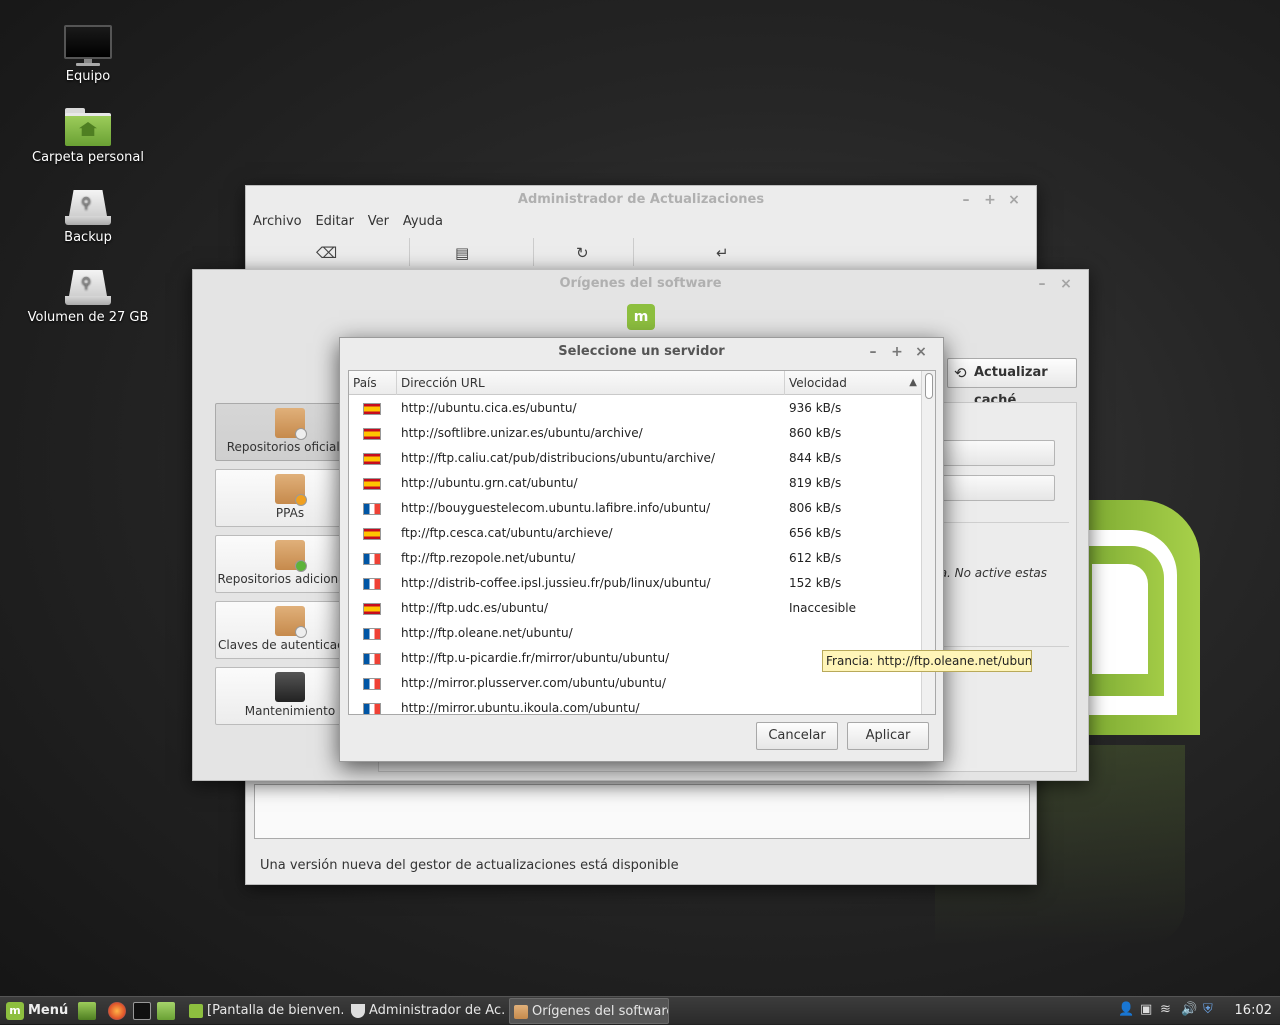 This screenshot has width=1280, height=1025. Describe the element at coordinates (290, 687) in the screenshot. I see `maintenance-icon` at that location.